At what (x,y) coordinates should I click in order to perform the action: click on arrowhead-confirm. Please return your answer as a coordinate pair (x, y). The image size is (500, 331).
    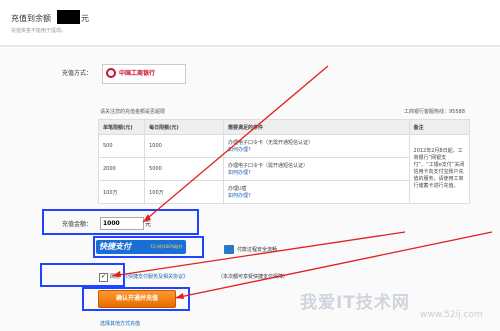
    Looking at the image, I should click on (179, 296).